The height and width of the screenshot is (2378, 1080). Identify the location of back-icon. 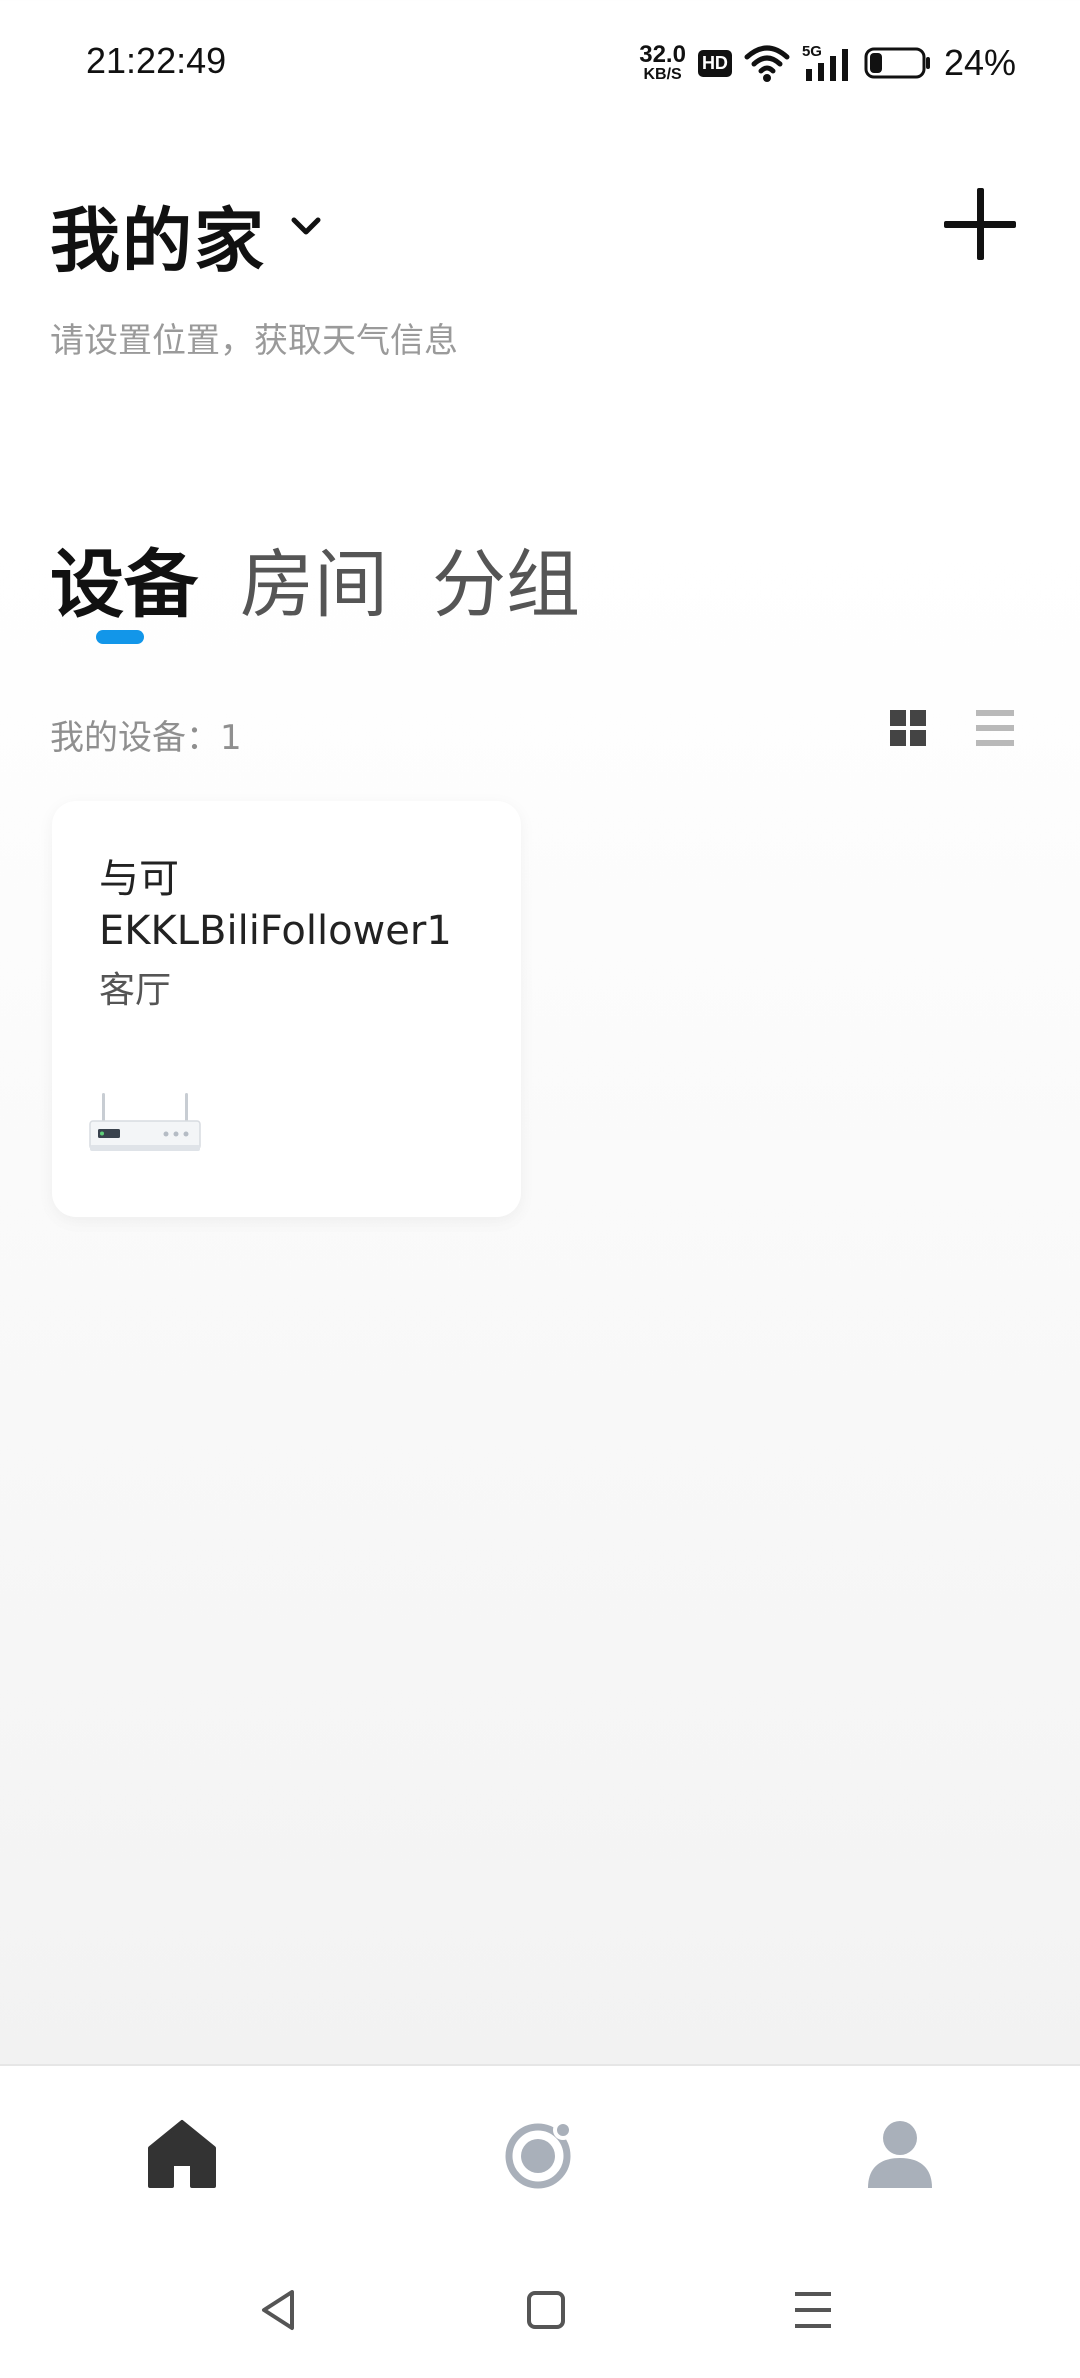
(280, 2310).